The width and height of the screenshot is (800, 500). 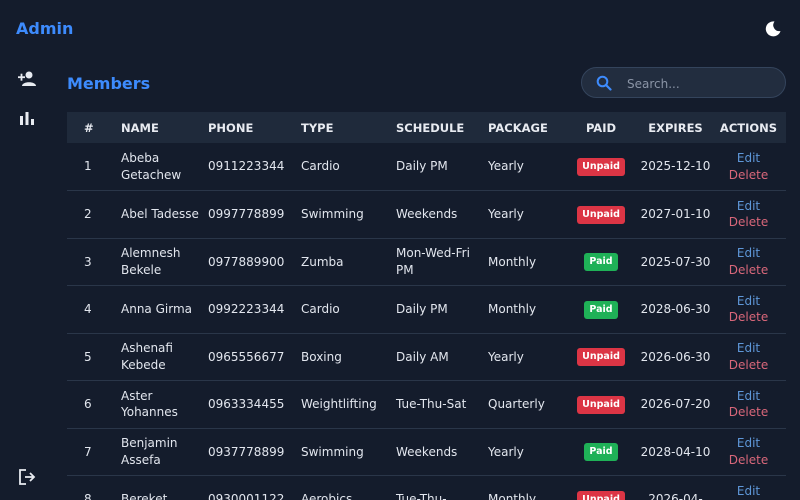 I want to click on cell-number: 4, so click(x=88, y=309).